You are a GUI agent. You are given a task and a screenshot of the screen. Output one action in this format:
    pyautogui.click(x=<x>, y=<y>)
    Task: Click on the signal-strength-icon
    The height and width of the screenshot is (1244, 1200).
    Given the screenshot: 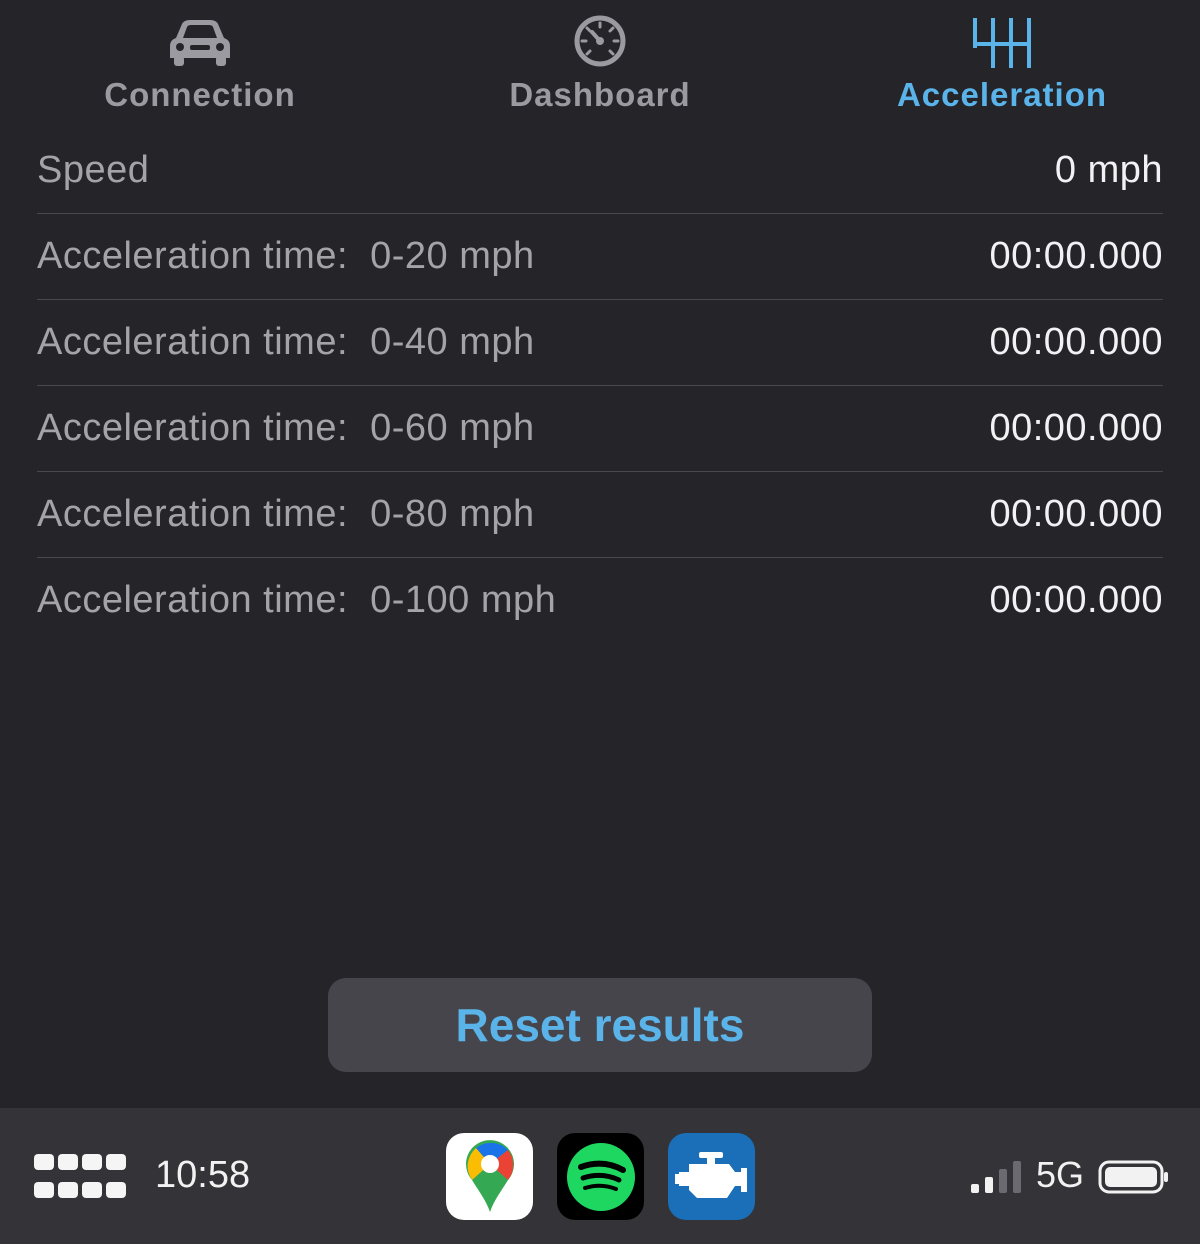 What is the action you would take?
    pyautogui.click(x=998, y=1179)
    